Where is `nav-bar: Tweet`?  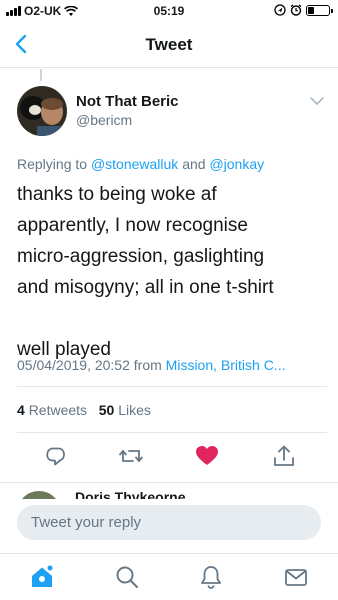
nav-bar: Tweet is located at coordinates (169, 45).